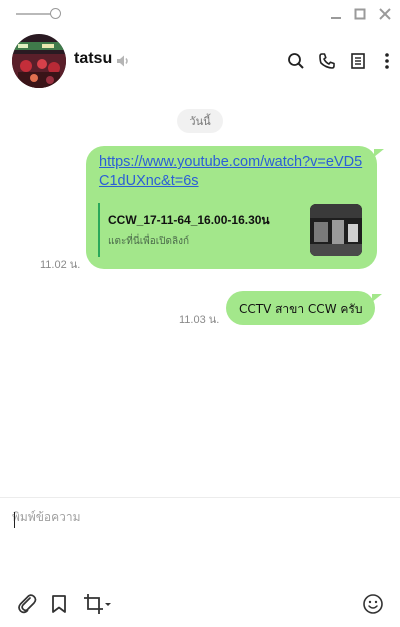  I want to click on emoji-icon, so click(373, 604).